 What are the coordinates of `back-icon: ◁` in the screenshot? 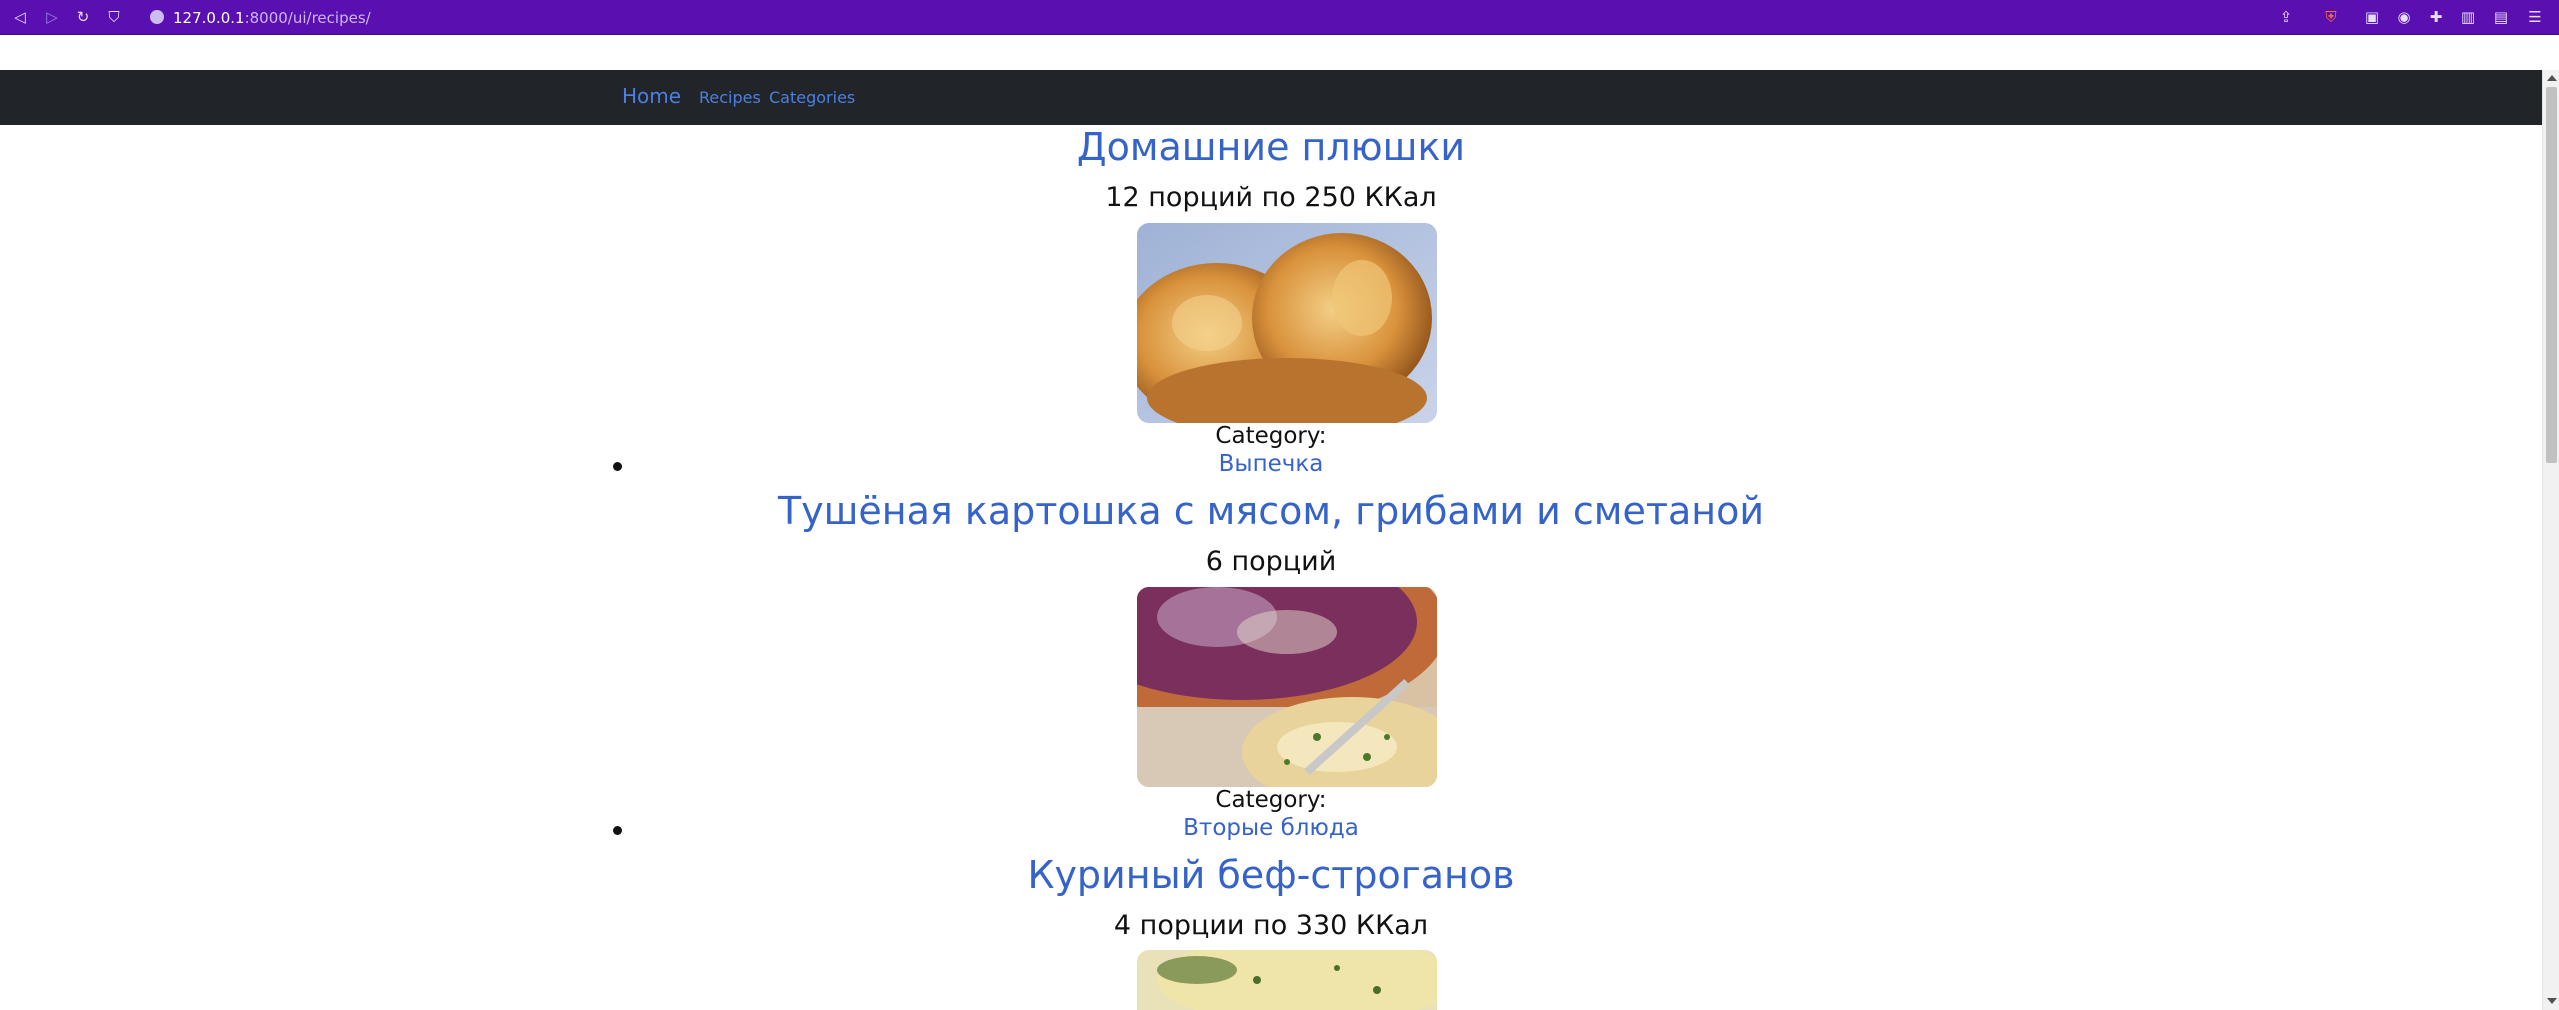 It's located at (20, 17).